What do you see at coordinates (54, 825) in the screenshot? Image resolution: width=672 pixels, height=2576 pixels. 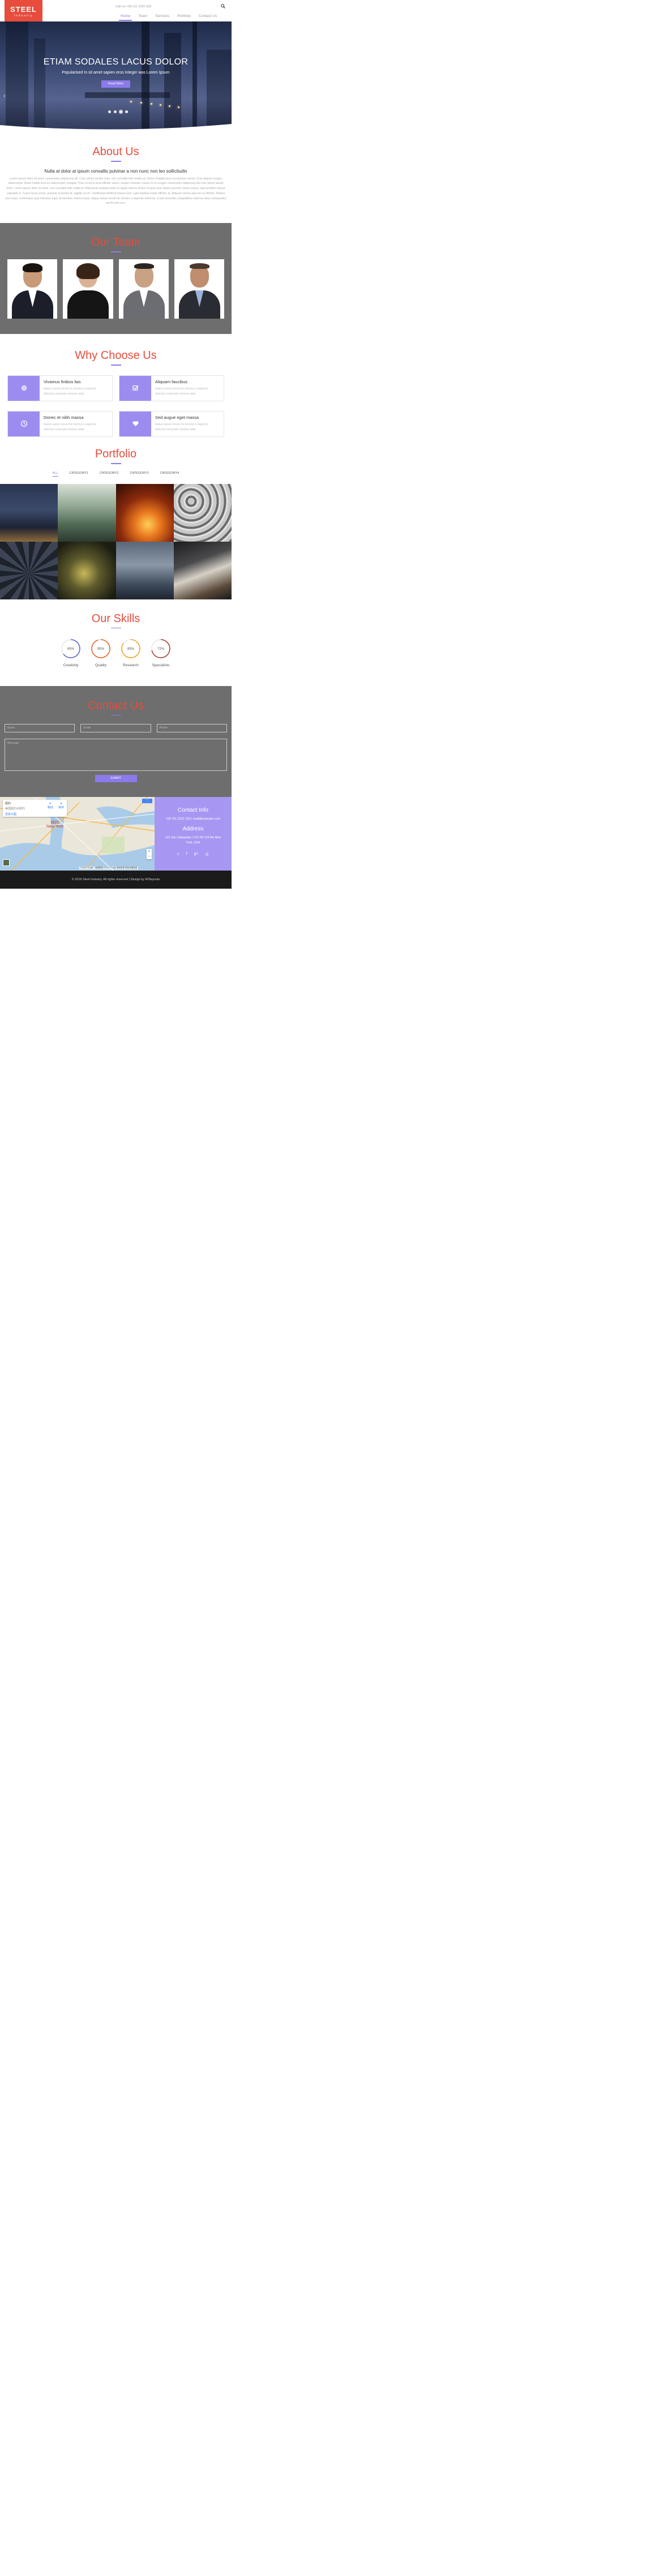 I see `map-city-label: 纽约 New York` at bounding box center [54, 825].